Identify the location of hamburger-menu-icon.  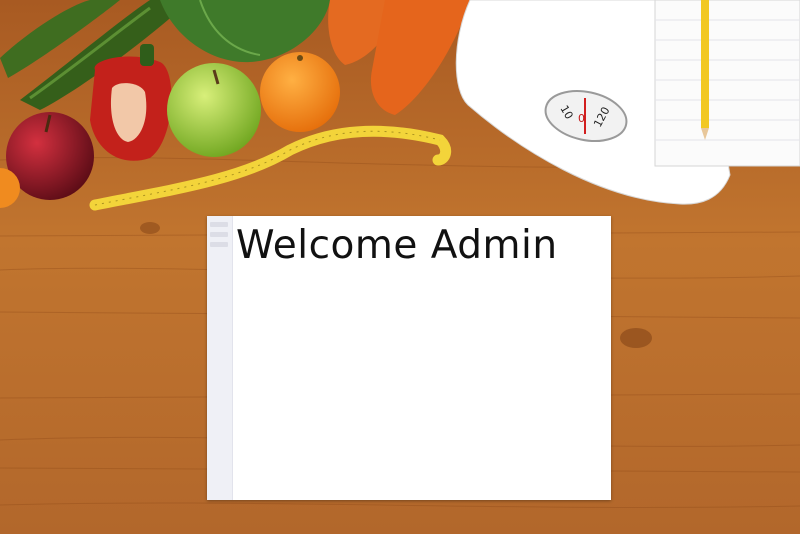
(219, 238).